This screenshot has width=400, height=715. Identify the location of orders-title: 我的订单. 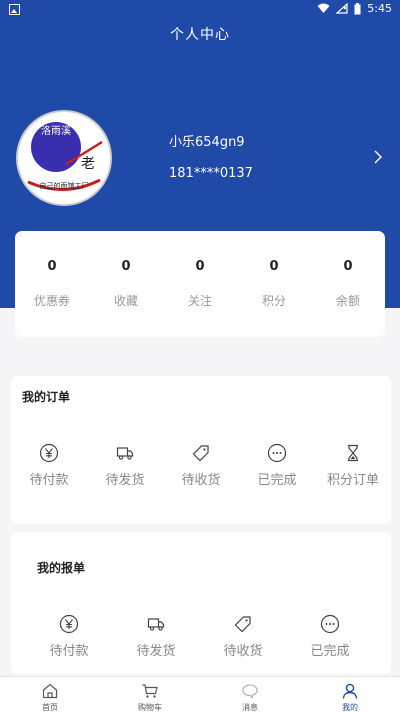
(46, 397).